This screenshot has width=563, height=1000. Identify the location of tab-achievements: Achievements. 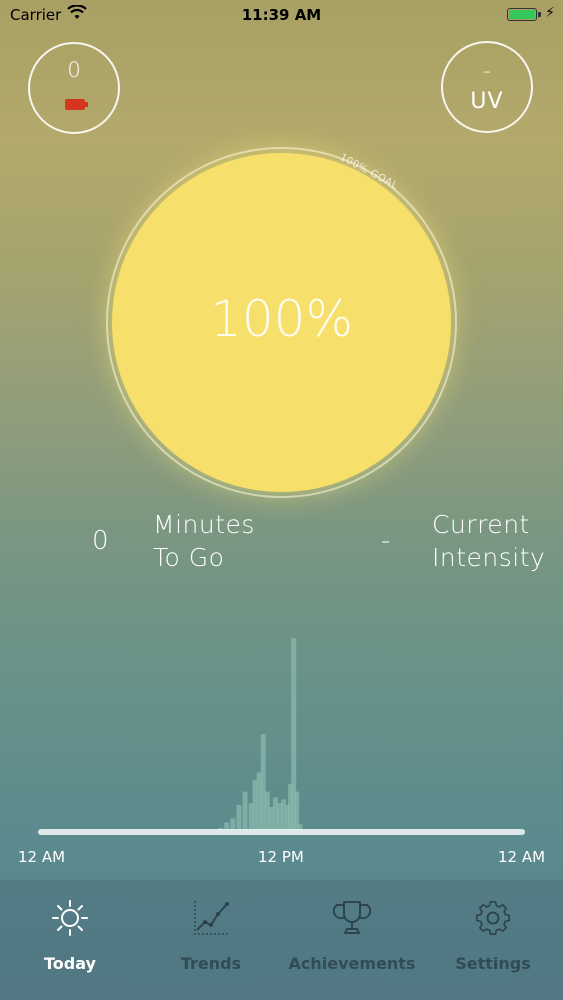
(352, 940).